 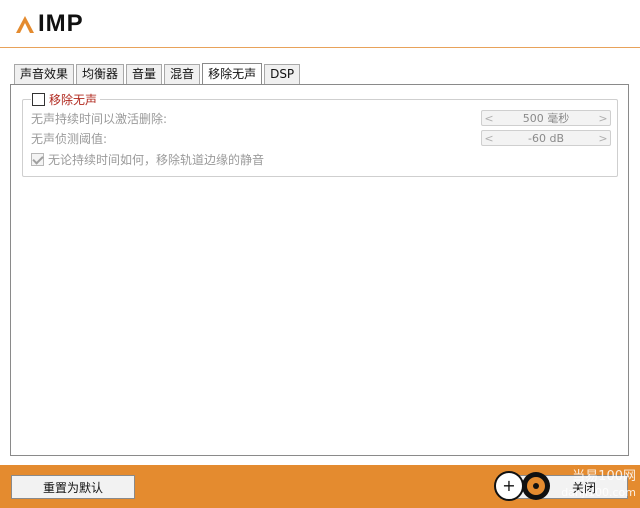 I want to click on aimp-logo-icon, so click(x=25, y=24).